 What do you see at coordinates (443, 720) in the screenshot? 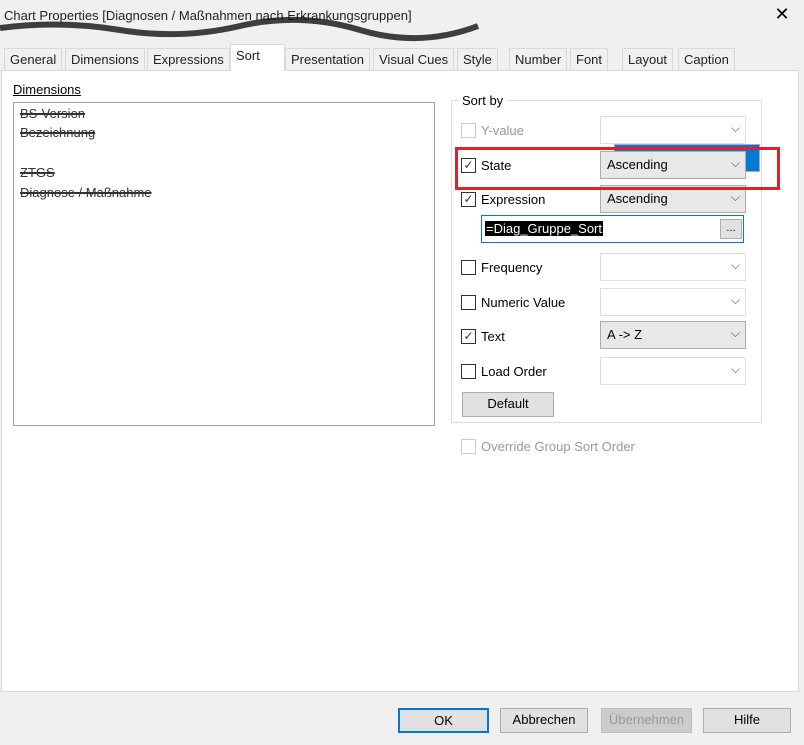
I see `ok-button: OK` at bounding box center [443, 720].